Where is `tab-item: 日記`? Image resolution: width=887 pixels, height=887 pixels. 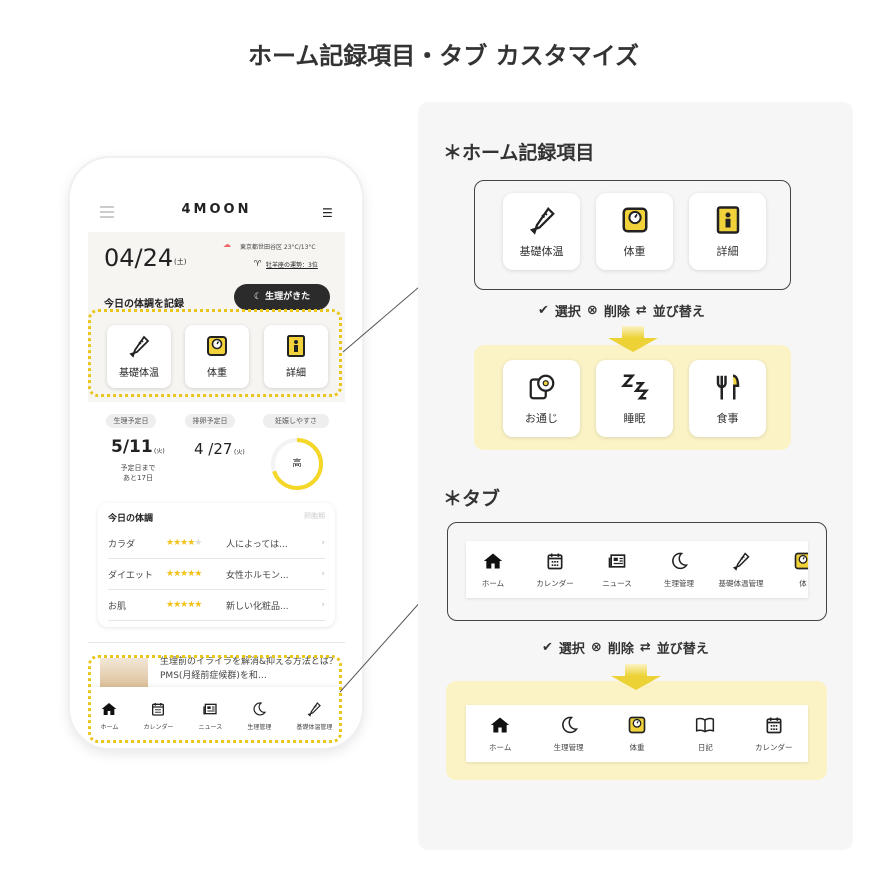 tab-item: 日記 is located at coordinates (705, 734).